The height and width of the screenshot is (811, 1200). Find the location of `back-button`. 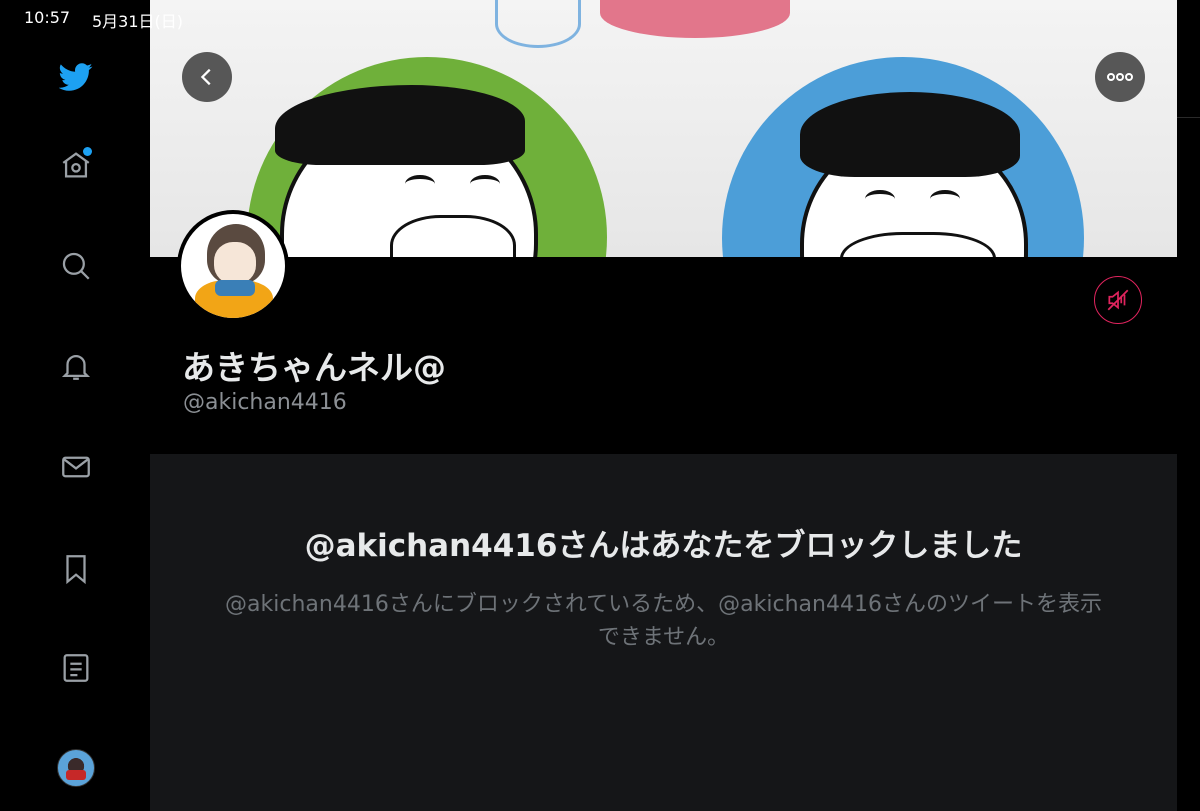

back-button is located at coordinates (207, 77).